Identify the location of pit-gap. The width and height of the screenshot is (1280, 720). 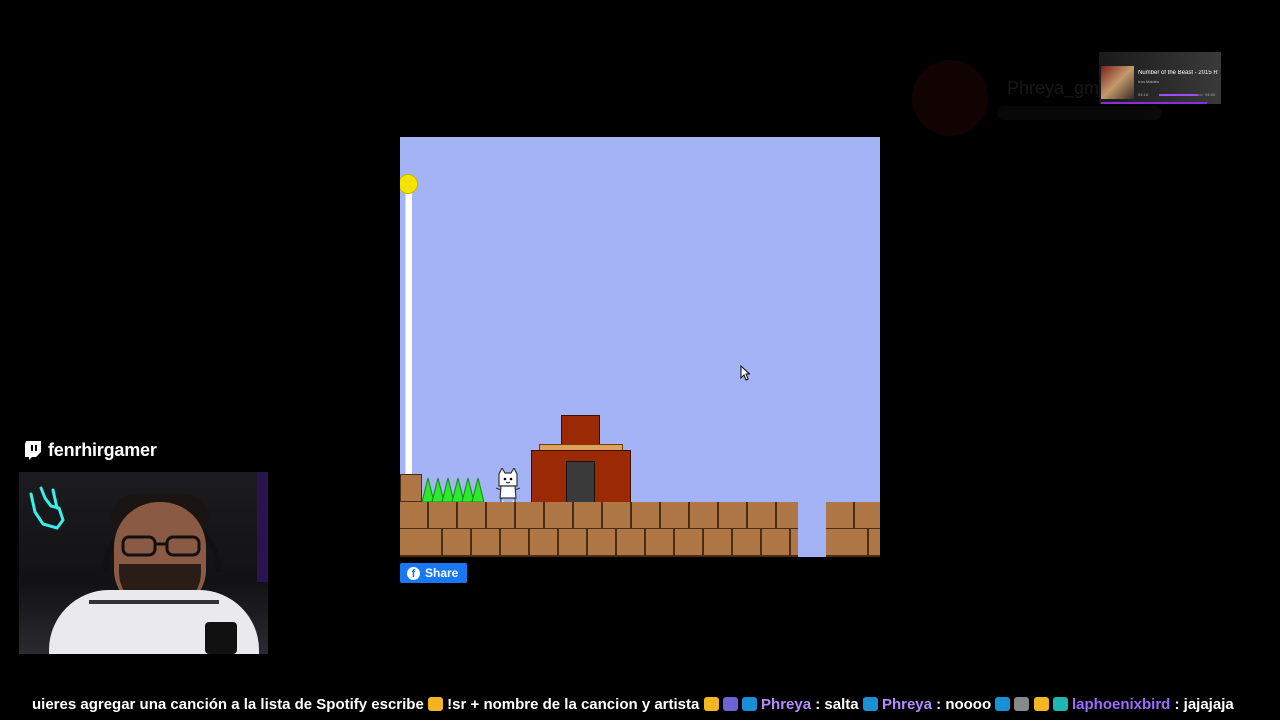
(812, 529).